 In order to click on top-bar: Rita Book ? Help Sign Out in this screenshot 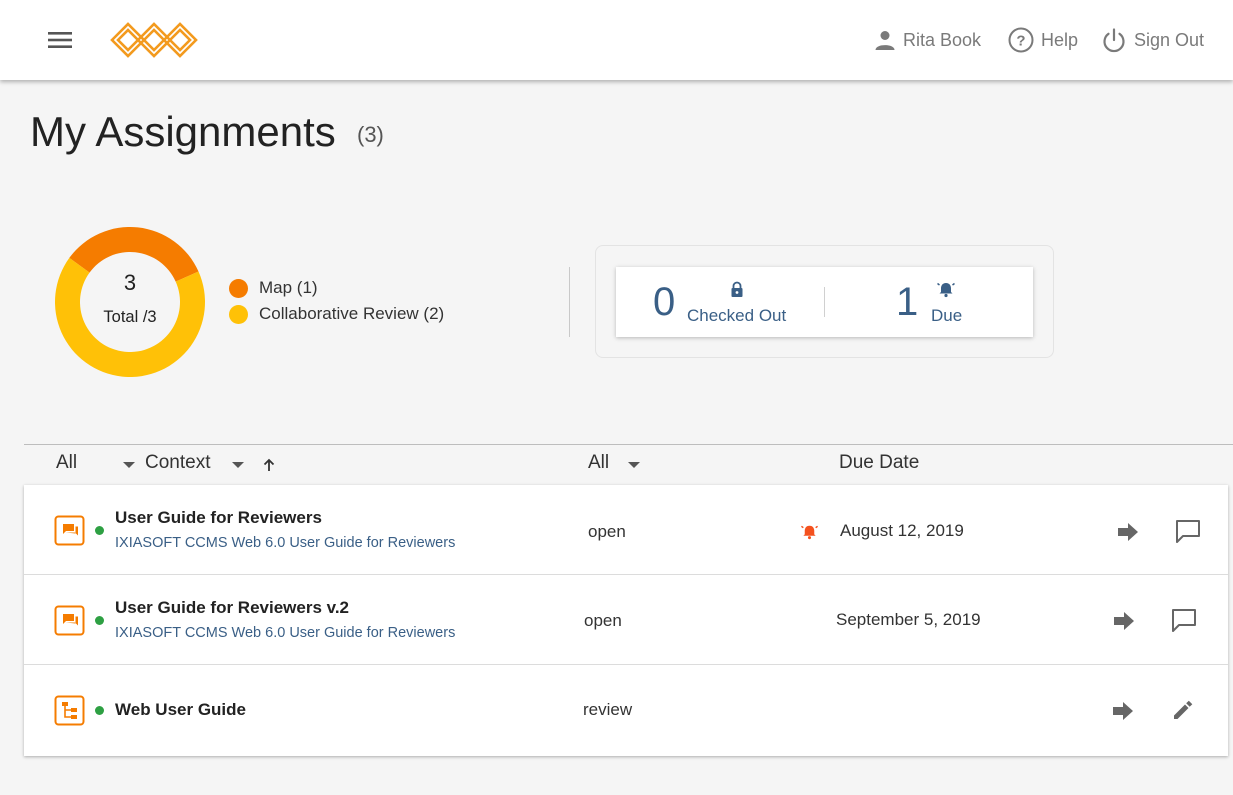, I will do `click(616, 40)`.